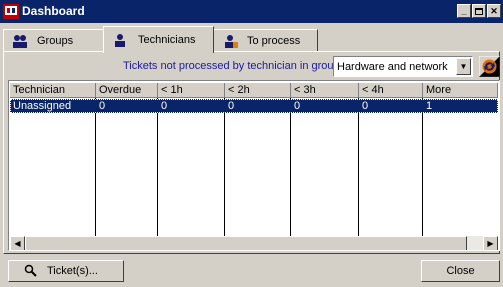  What do you see at coordinates (325, 90) in the screenshot?
I see `column-header-lt-3h: < 3h` at bounding box center [325, 90].